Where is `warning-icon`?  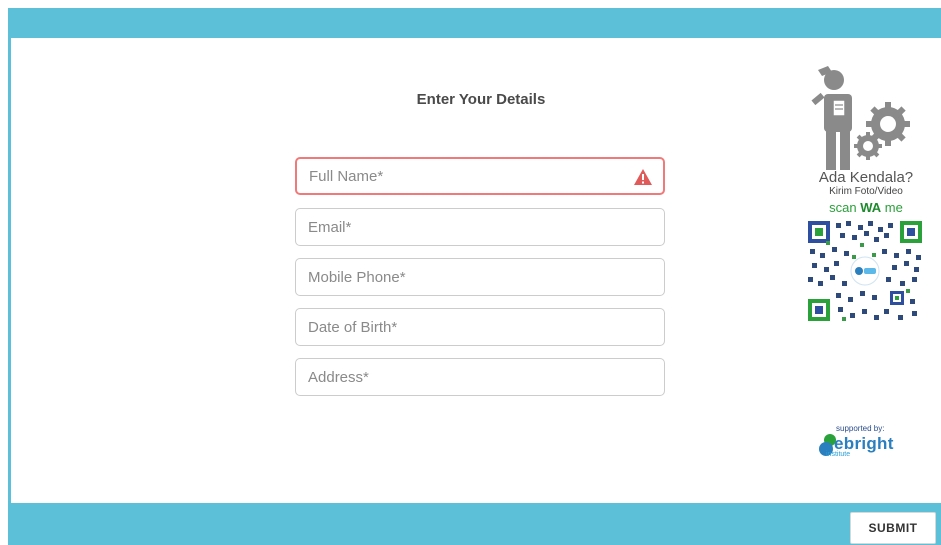
warning-icon is located at coordinates (643, 177).